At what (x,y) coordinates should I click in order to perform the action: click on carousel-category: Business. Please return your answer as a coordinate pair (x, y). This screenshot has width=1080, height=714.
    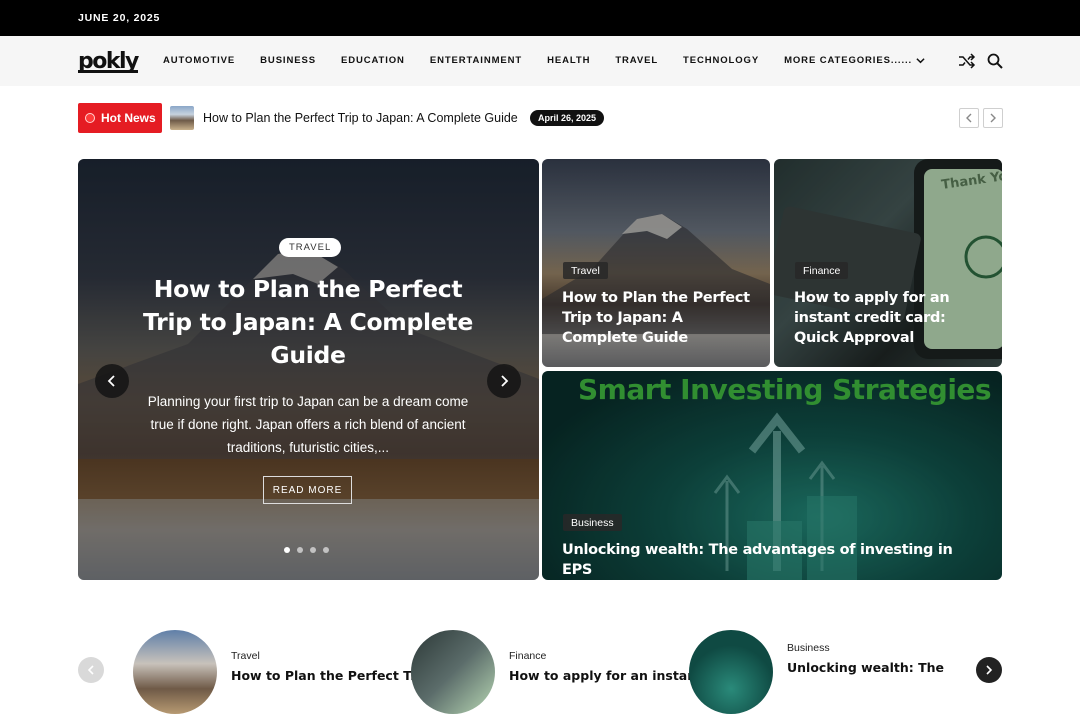
    Looking at the image, I should click on (808, 648).